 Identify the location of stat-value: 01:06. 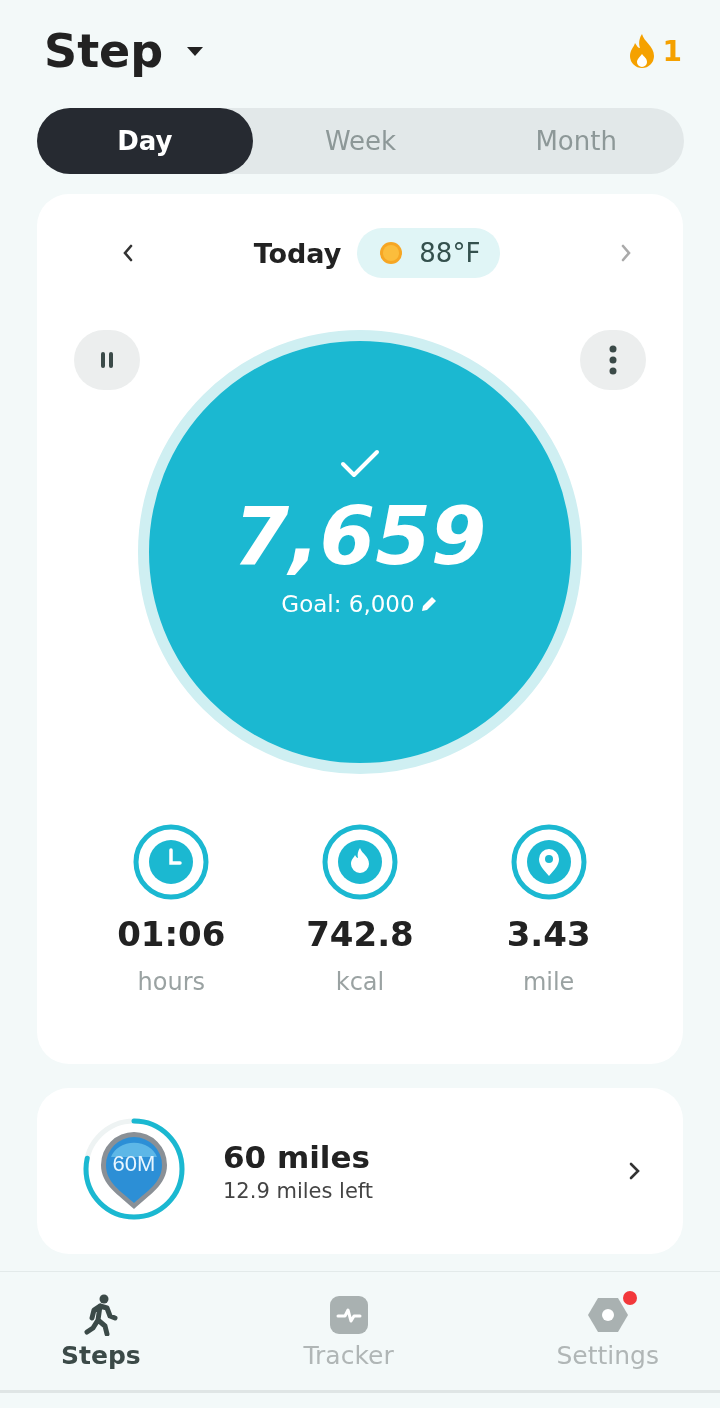
(171, 934).